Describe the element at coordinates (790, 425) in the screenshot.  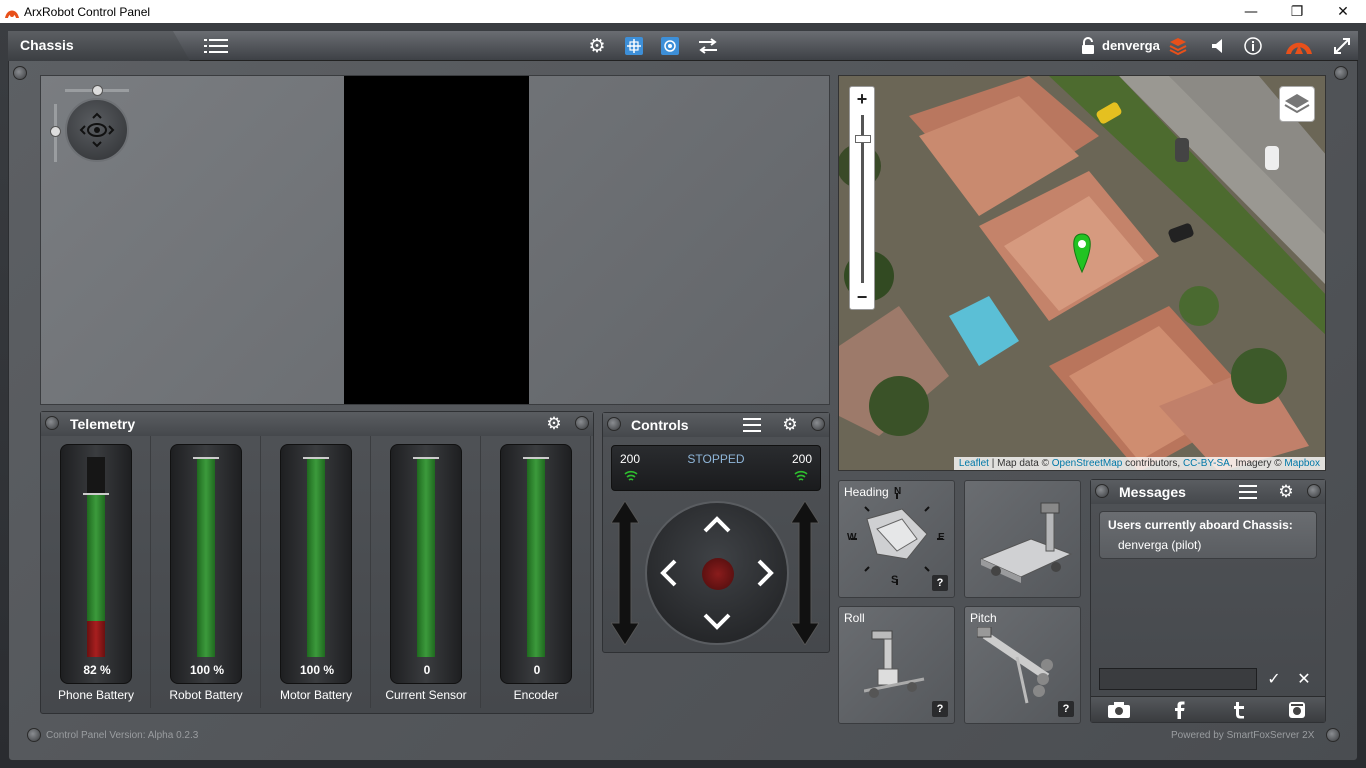
I see `controls-gear-icon: ⚙` at that location.